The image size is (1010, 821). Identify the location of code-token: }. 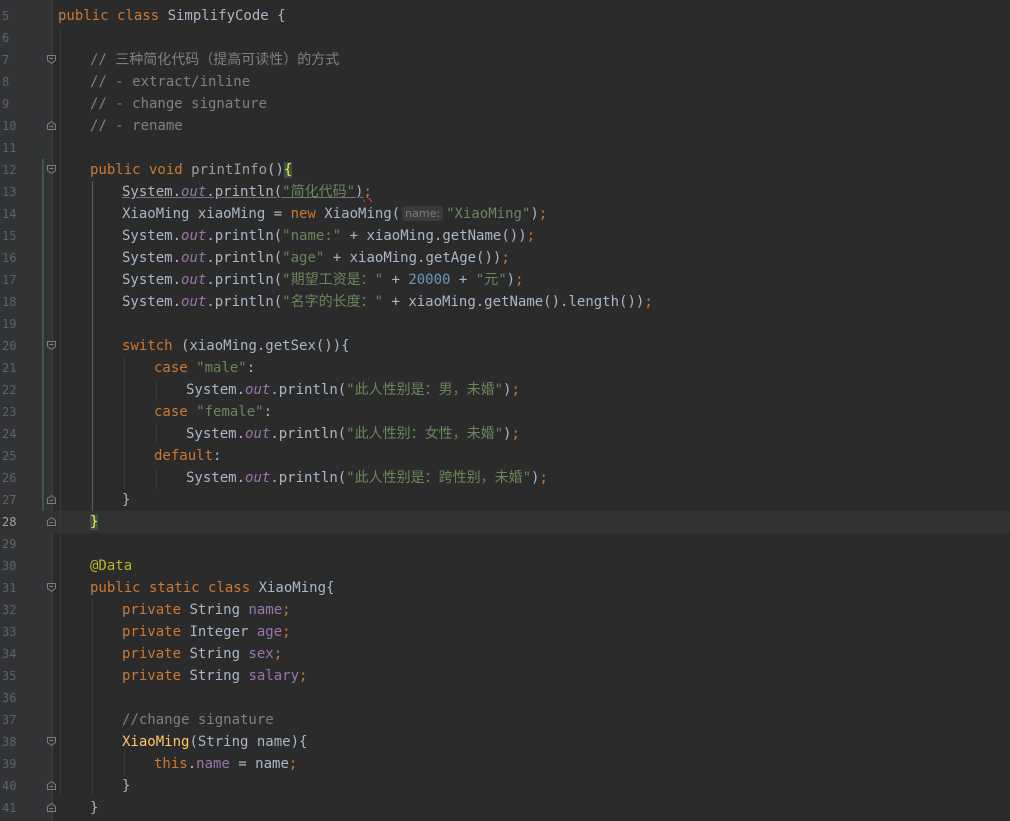
(126, 786).